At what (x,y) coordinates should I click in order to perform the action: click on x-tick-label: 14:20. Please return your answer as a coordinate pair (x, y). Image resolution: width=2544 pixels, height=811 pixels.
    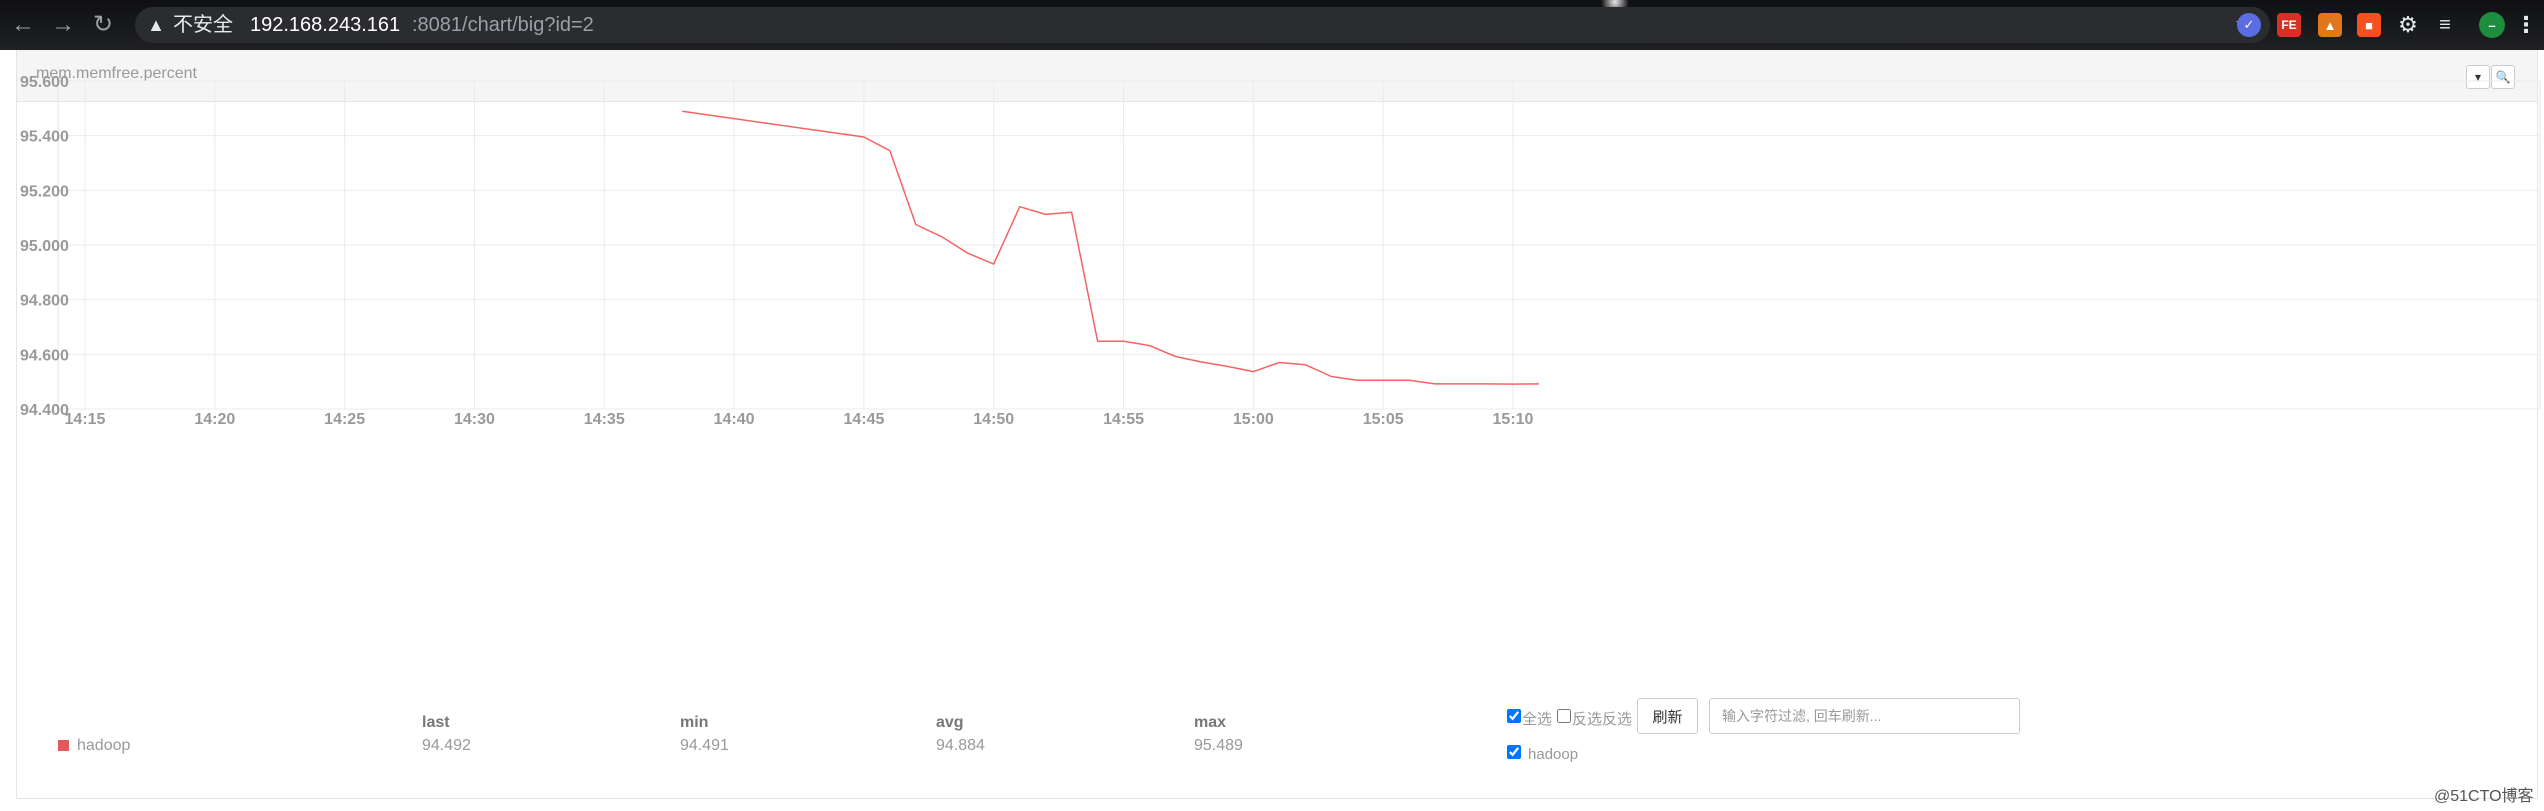
    Looking at the image, I should click on (214, 419).